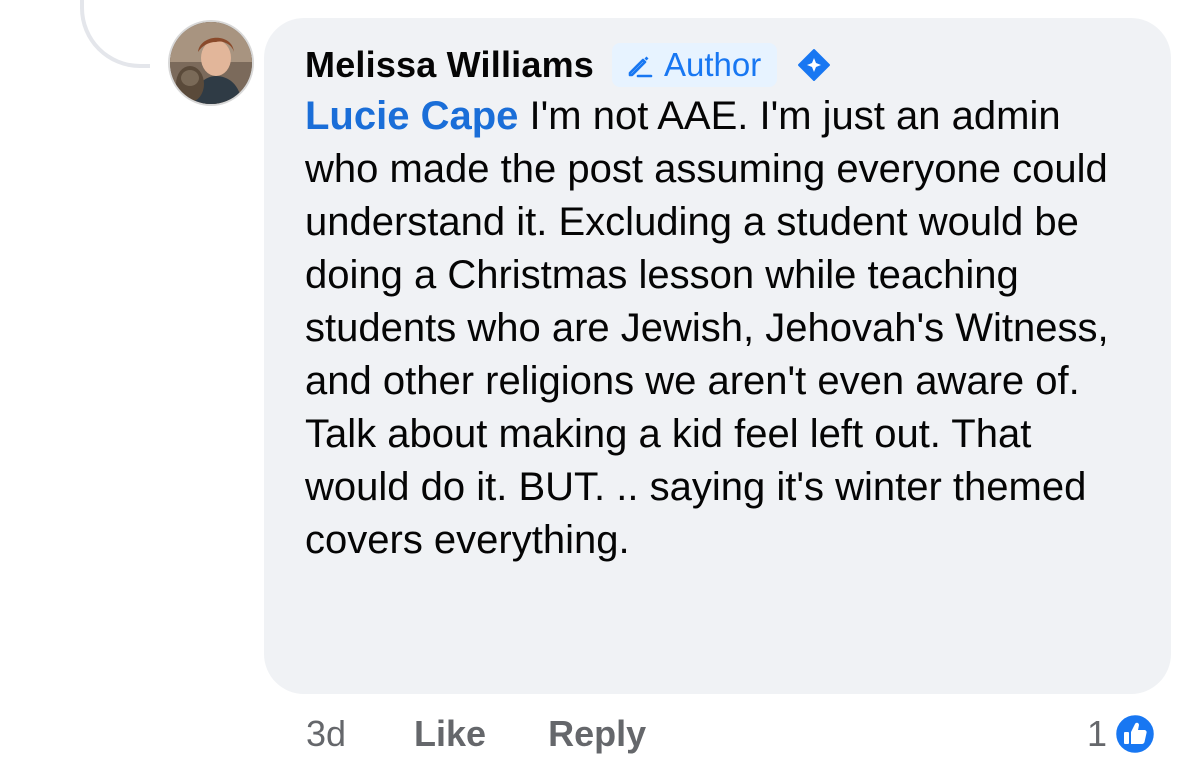  Describe the element at coordinates (814, 65) in the screenshot. I see `diamond-badge-icon` at that location.